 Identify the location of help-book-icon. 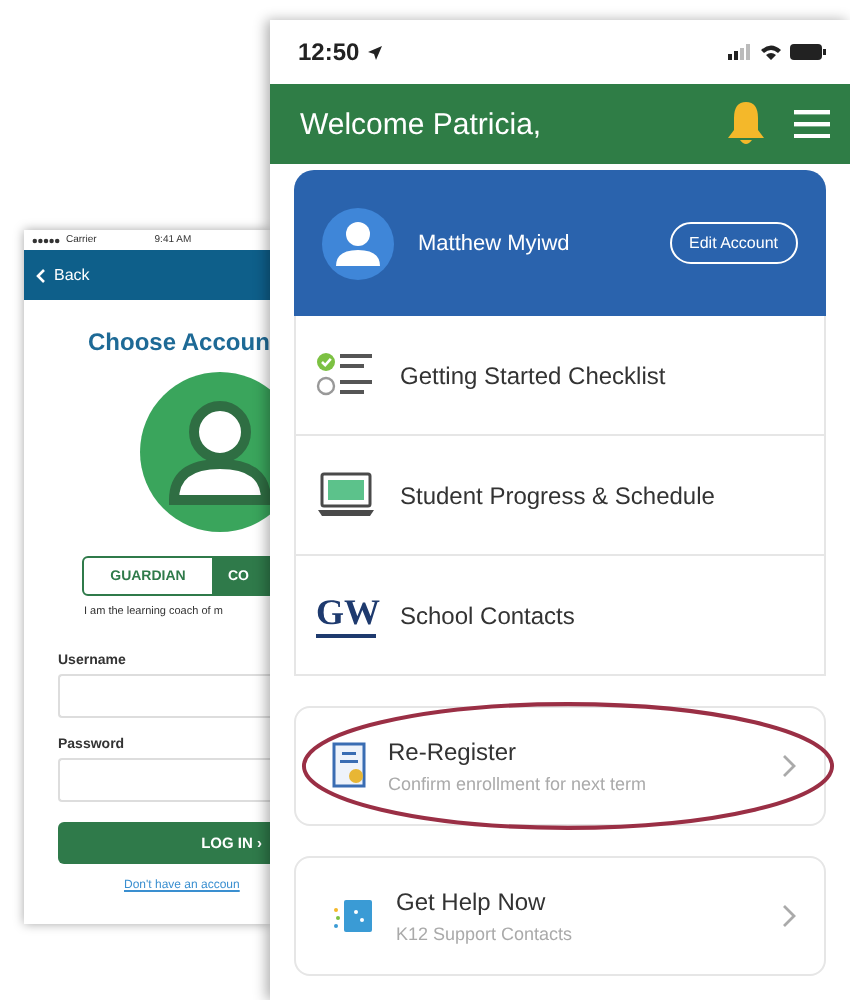
(354, 916).